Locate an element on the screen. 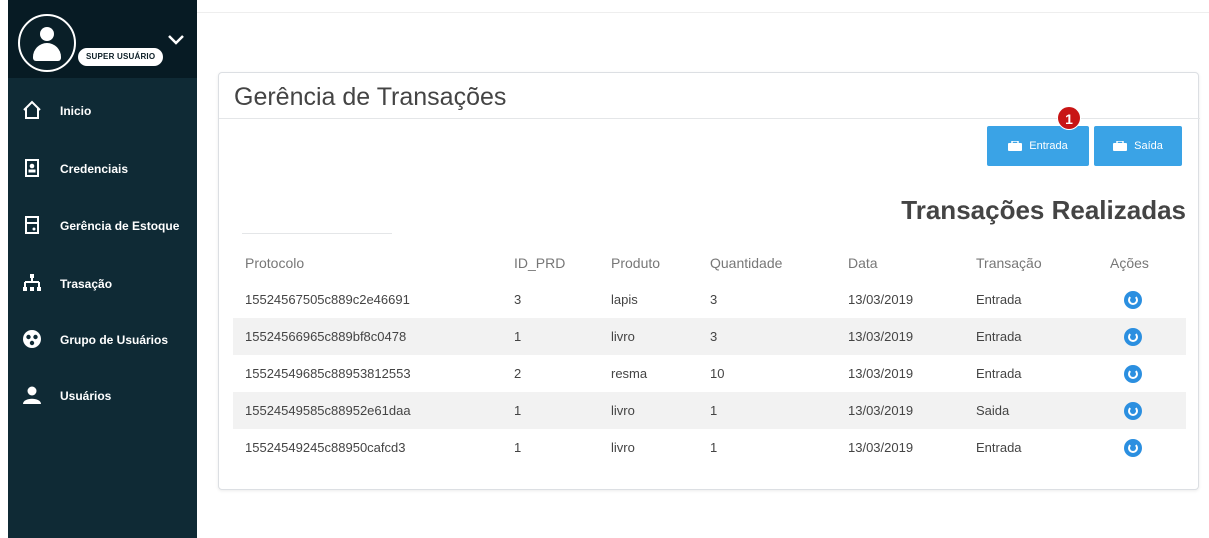 This screenshot has height=538, width=1209. cell-protocolo: 15524549585c88952e61daa is located at coordinates (367, 410).